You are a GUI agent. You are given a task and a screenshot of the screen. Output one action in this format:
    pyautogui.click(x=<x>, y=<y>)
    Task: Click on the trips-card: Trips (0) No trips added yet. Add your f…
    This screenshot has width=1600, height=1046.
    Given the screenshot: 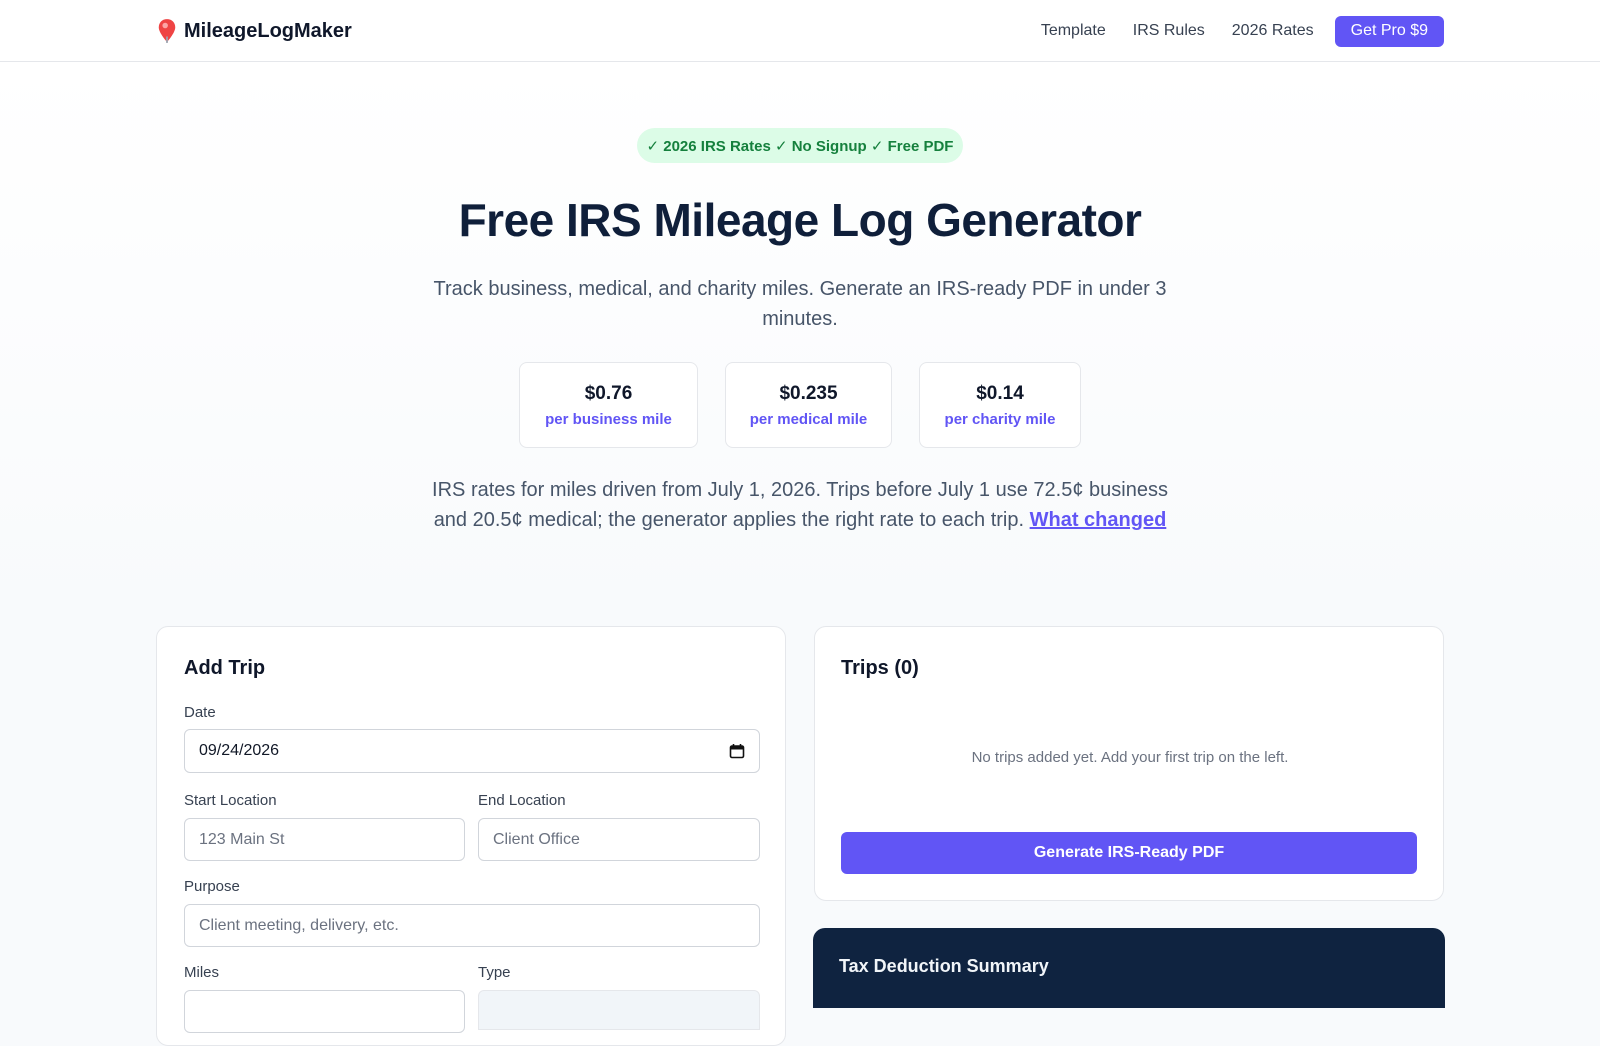 What is the action you would take?
    pyautogui.click(x=1129, y=763)
    